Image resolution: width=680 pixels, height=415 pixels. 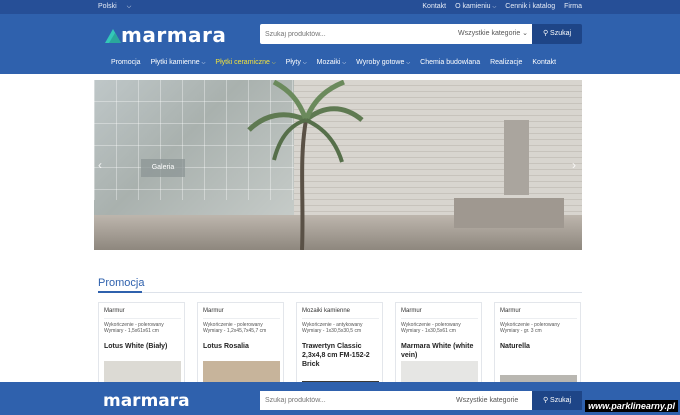 What do you see at coordinates (305, 165) in the screenshot?
I see `palm-tree-image` at bounding box center [305, 165].